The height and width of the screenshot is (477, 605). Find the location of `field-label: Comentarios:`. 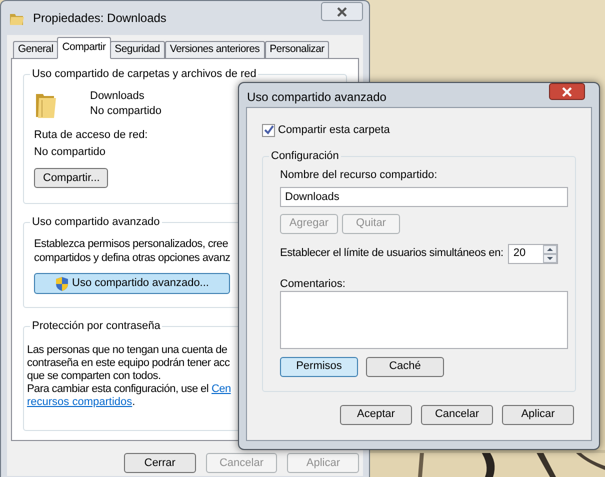

field-label: Comentarios: is located at coordinates (313, 283).